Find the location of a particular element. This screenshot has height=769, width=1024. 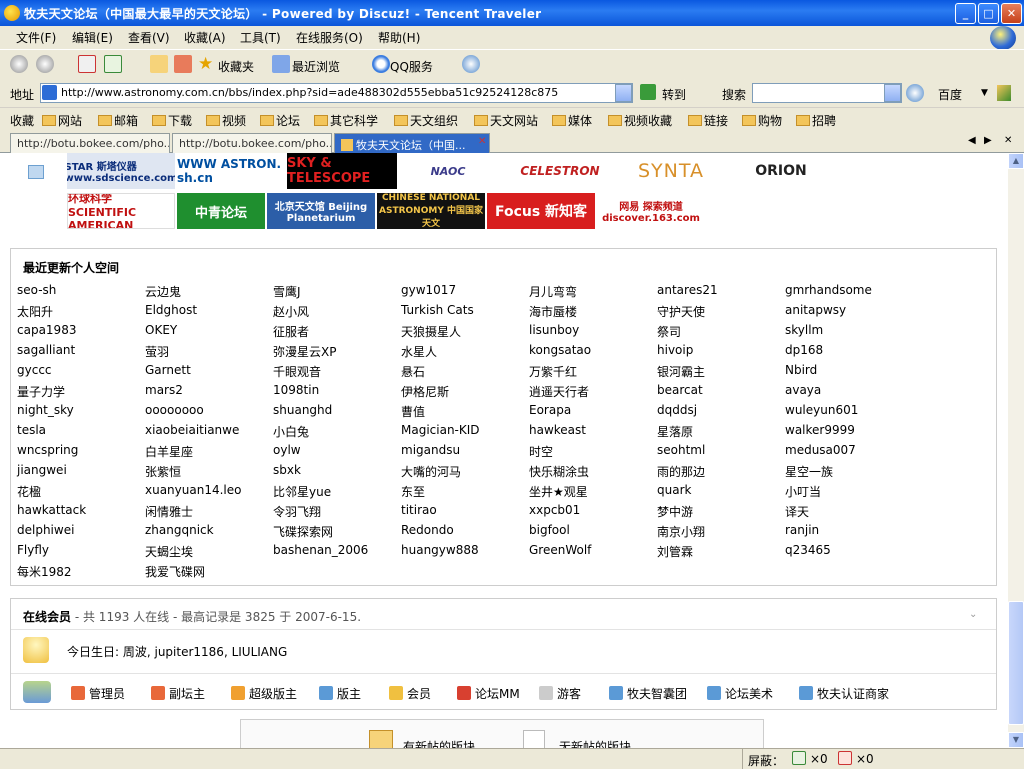

fav-item-astro-site: 天文网站 is located at coordinates (506, 120).